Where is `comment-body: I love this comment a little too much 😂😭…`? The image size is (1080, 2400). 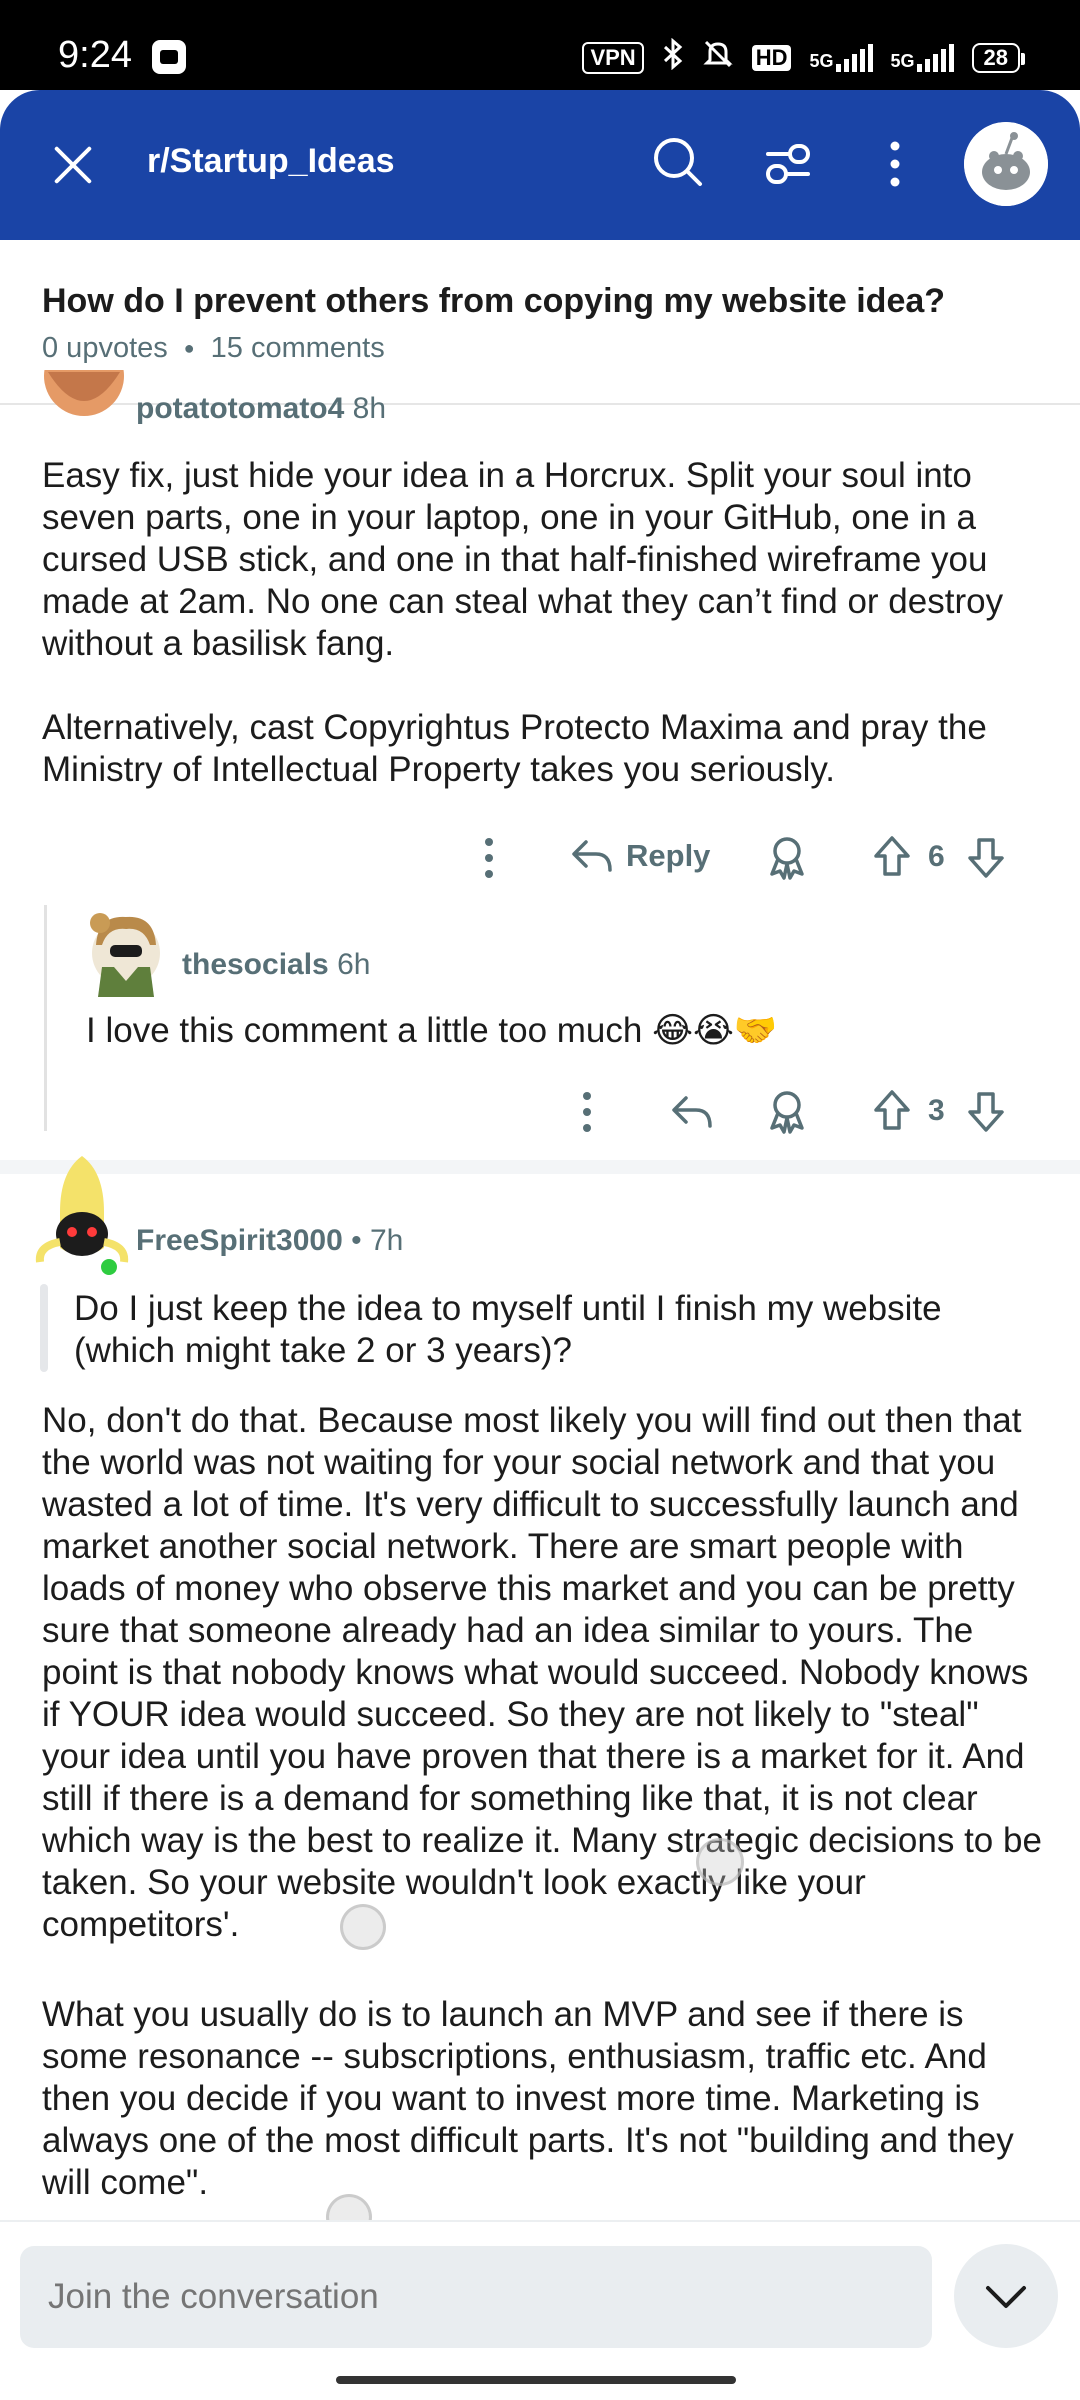 comment-body: I love this comment a little too much 😂😭… is located at coordinates (432, 1030).